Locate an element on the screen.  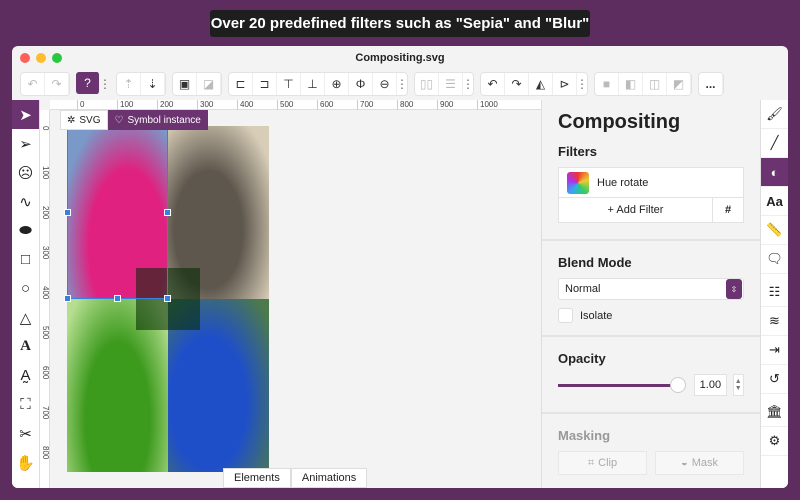
typography-icon: Aa is located at coordinates (774, 201).